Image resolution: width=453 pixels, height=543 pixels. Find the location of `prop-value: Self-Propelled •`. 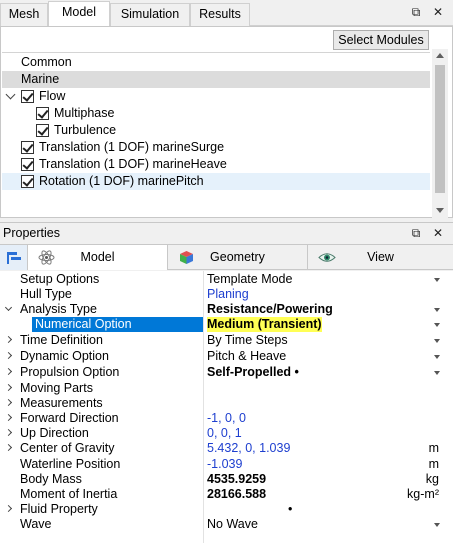

prop-value: Self-Propelled • is located at coordinates (253, 372).